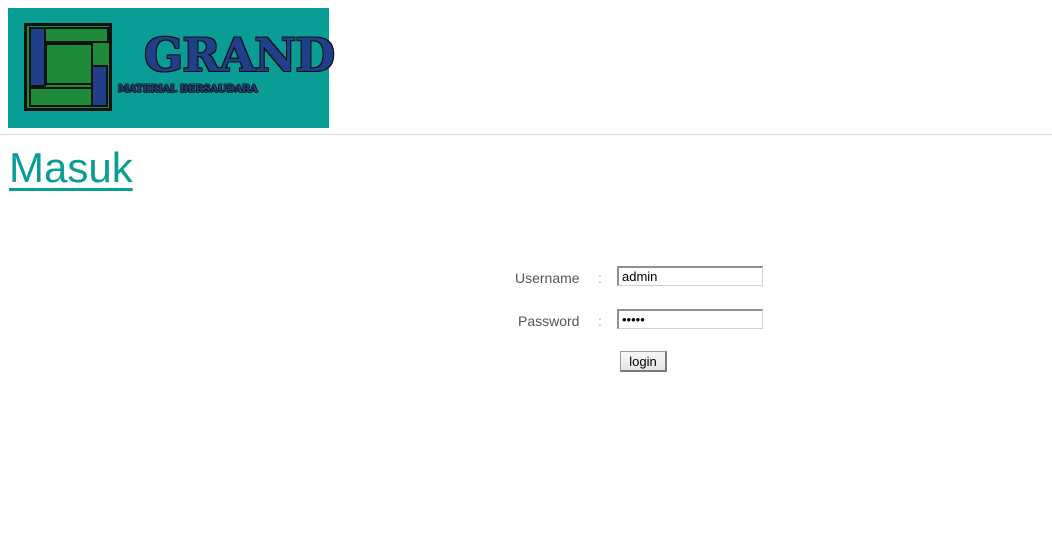  Describe the element at coordinates (547, 278) in the screenshot. I see `username-label: Username` at that location.